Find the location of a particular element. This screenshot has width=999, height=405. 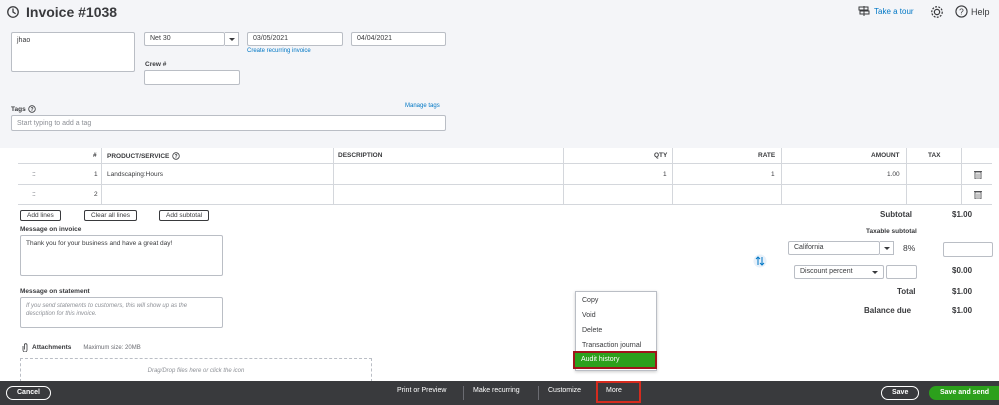

menu-item-void: Void is located at coordinates (589, 315).